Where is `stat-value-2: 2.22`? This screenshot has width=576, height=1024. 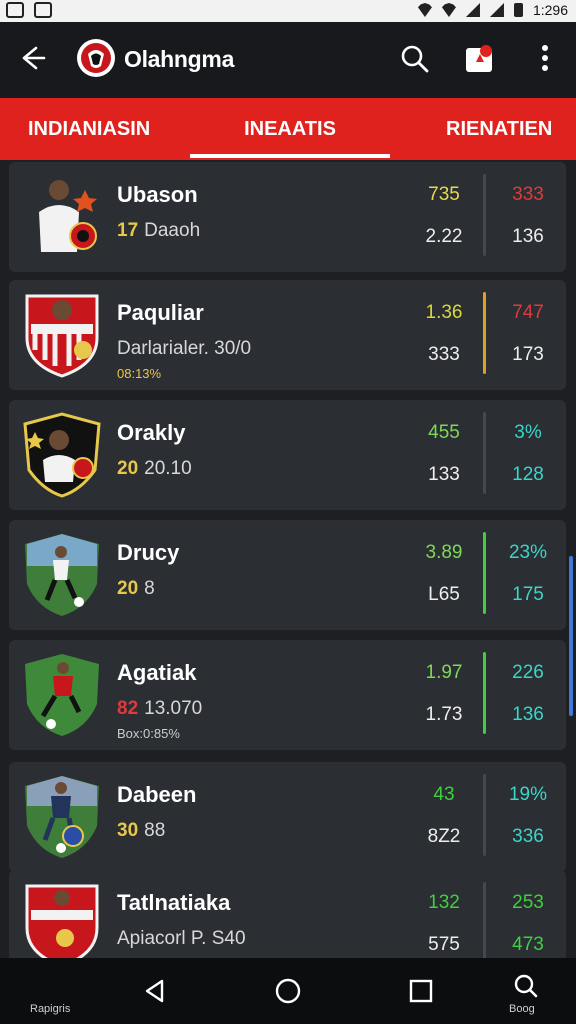 stat-value-2: 2.22 is located at coordinates (444, 236).